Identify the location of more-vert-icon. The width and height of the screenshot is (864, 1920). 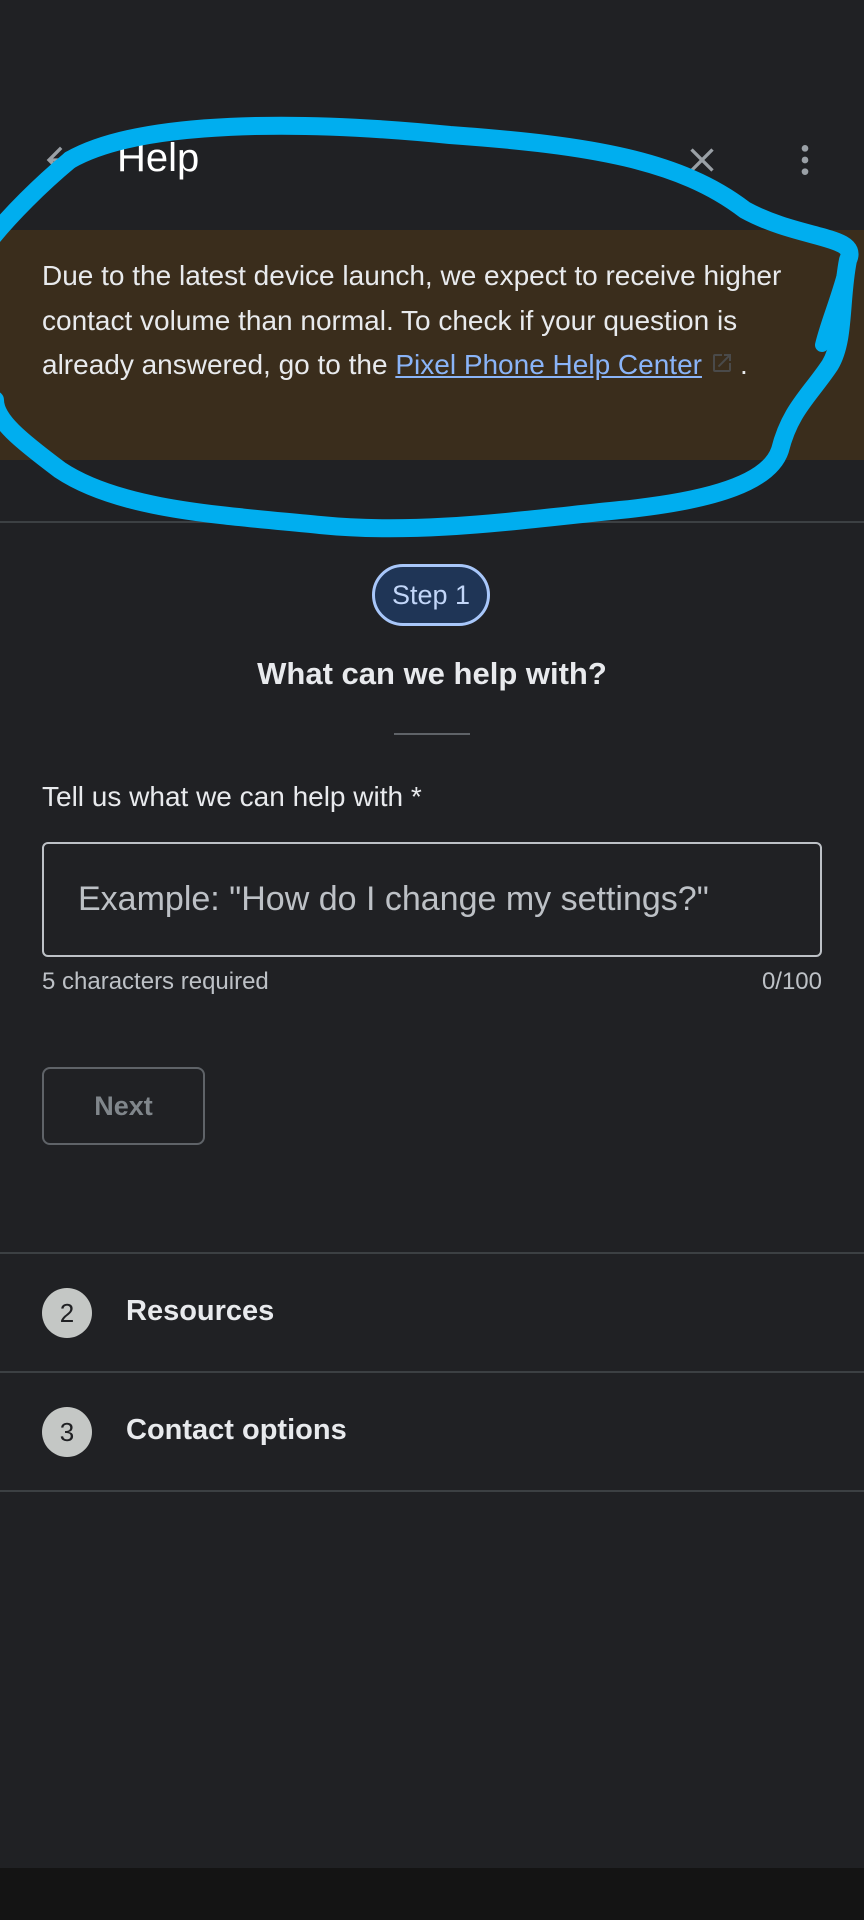
(805, 160).